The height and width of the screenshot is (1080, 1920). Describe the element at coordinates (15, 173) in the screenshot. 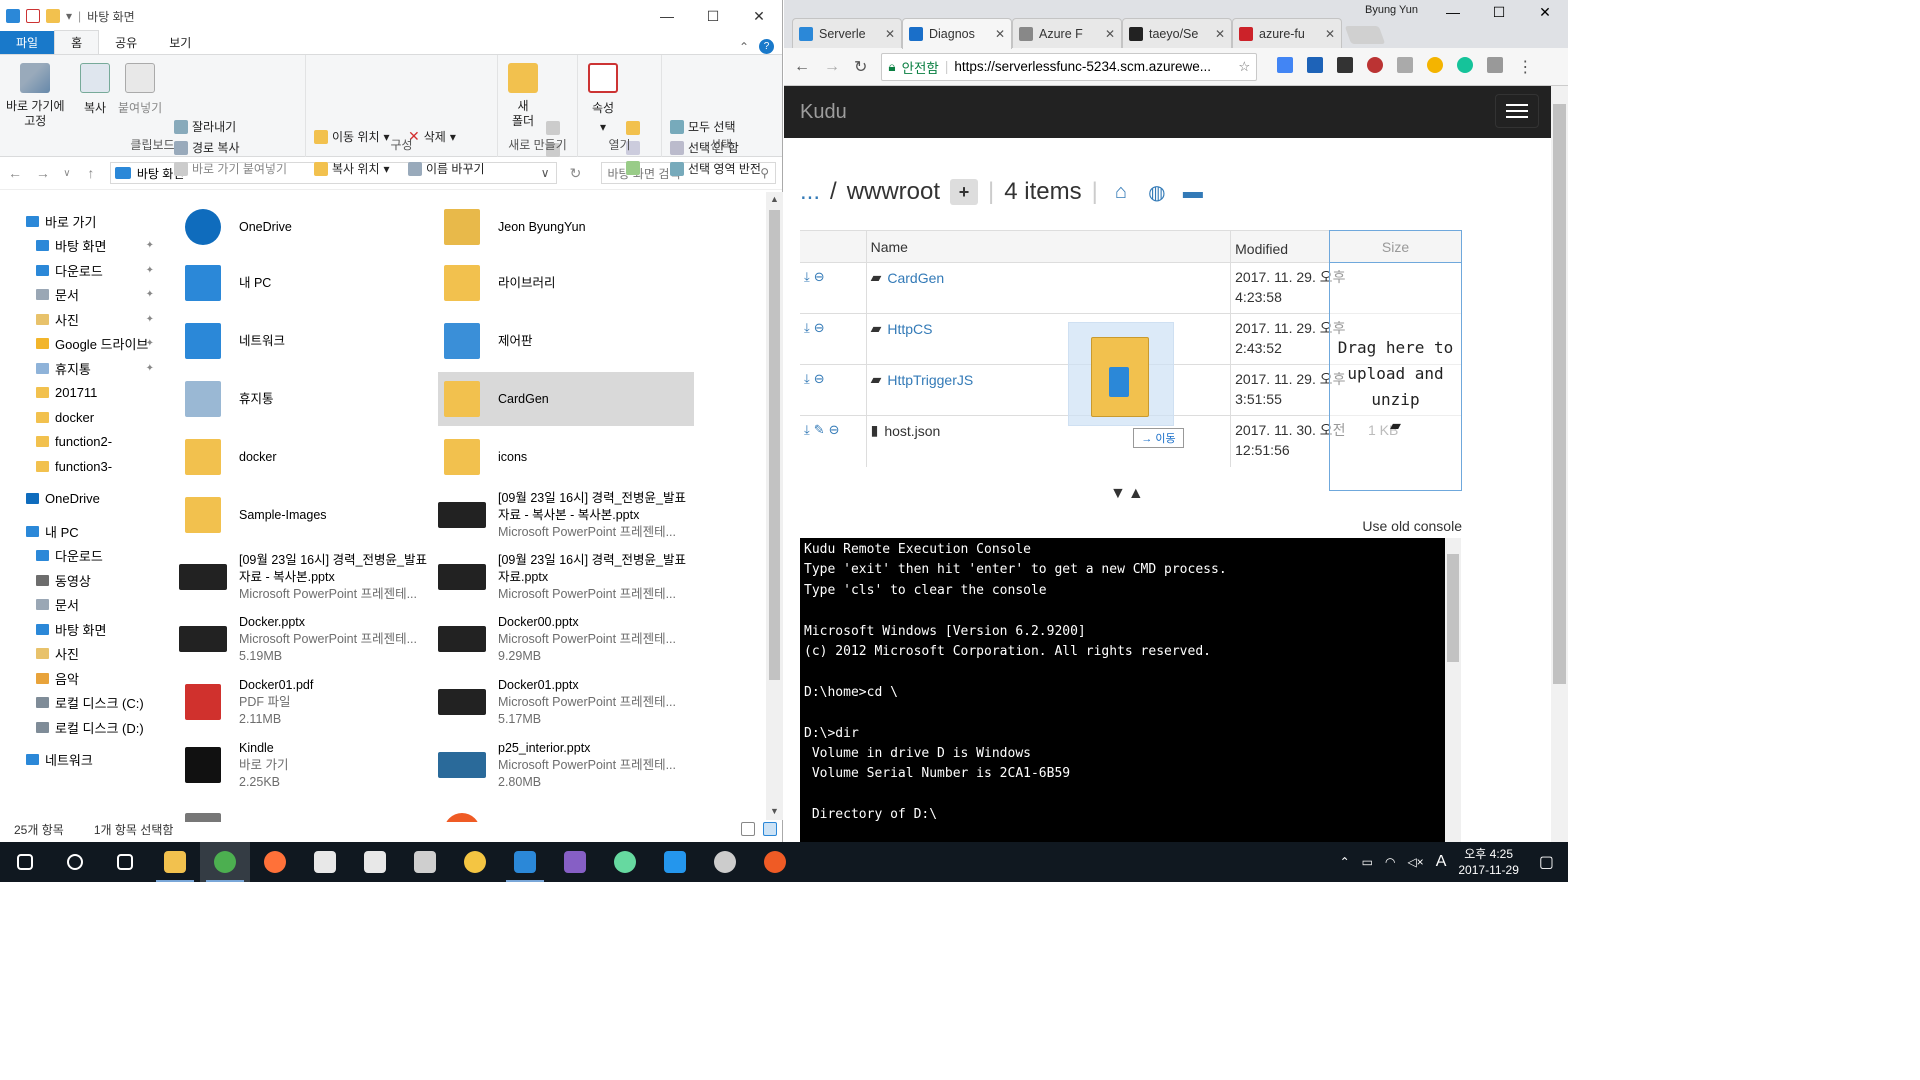

I see `back-arrow-icon: ←` at that location.